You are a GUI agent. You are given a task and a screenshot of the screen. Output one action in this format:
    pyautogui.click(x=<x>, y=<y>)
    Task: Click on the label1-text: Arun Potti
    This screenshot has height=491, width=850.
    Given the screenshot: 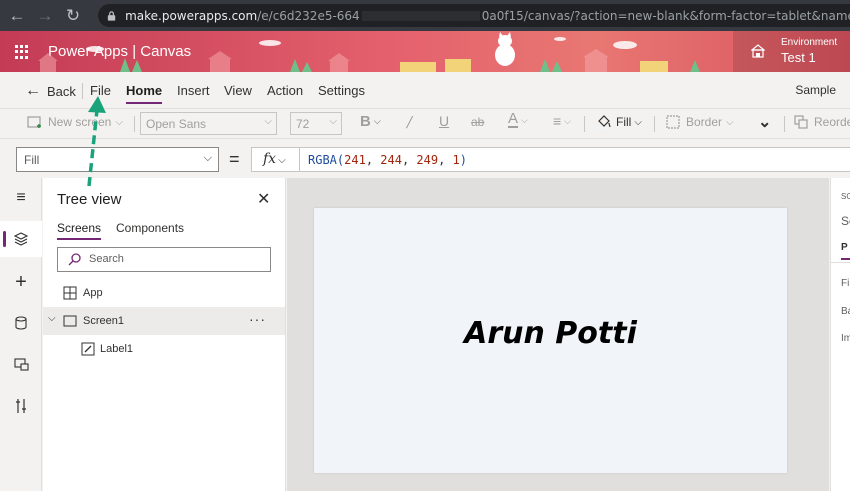 What is the action you would take?
    pyautogui.click(x=550, y=333)
    